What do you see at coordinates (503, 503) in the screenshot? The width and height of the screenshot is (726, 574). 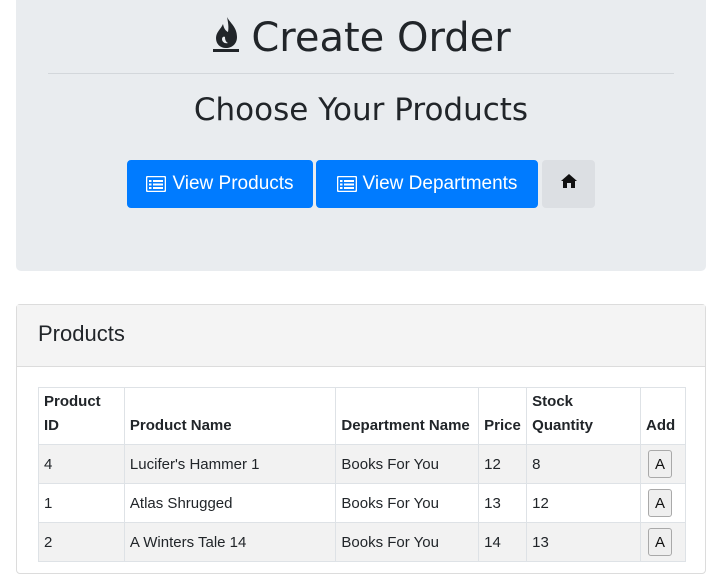 I see `cell-price: 13` at bounding box center [503, 503].